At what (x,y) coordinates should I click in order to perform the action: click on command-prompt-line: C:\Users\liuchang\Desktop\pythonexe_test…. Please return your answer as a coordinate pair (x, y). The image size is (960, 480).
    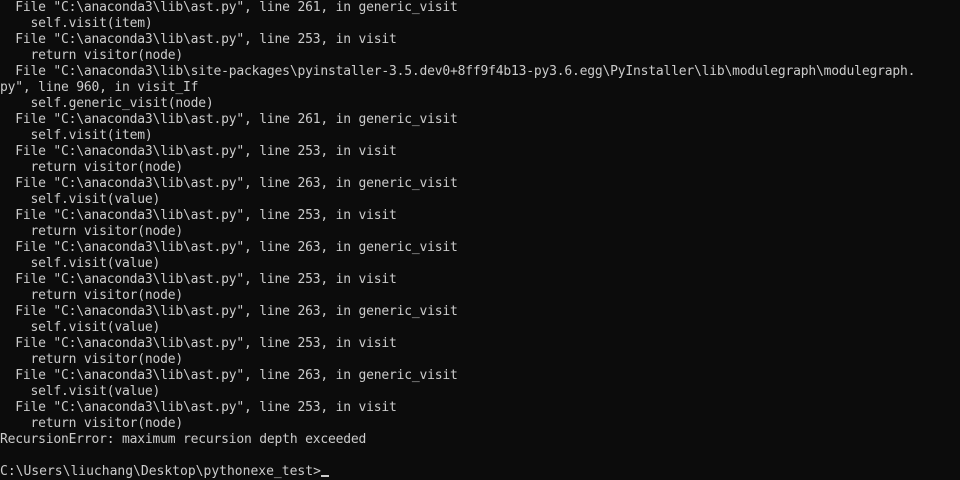
    Looking at the image, I should click on (480, 472).